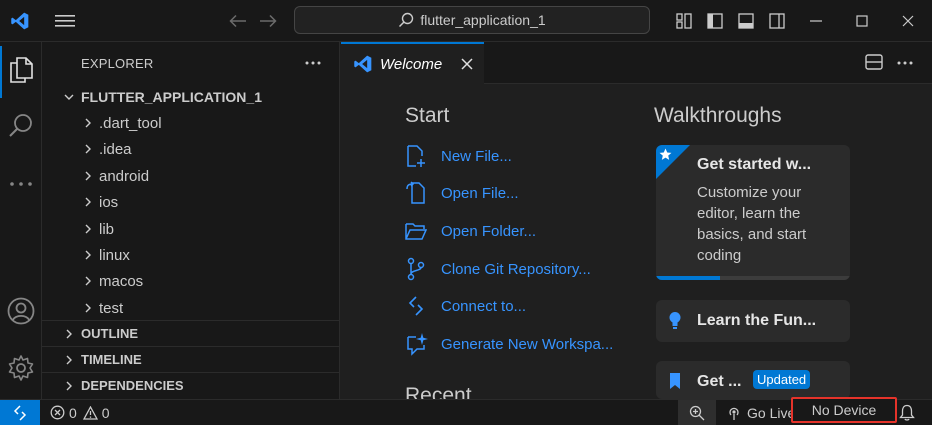  I want to click on activity-bar, so click(21, 220).